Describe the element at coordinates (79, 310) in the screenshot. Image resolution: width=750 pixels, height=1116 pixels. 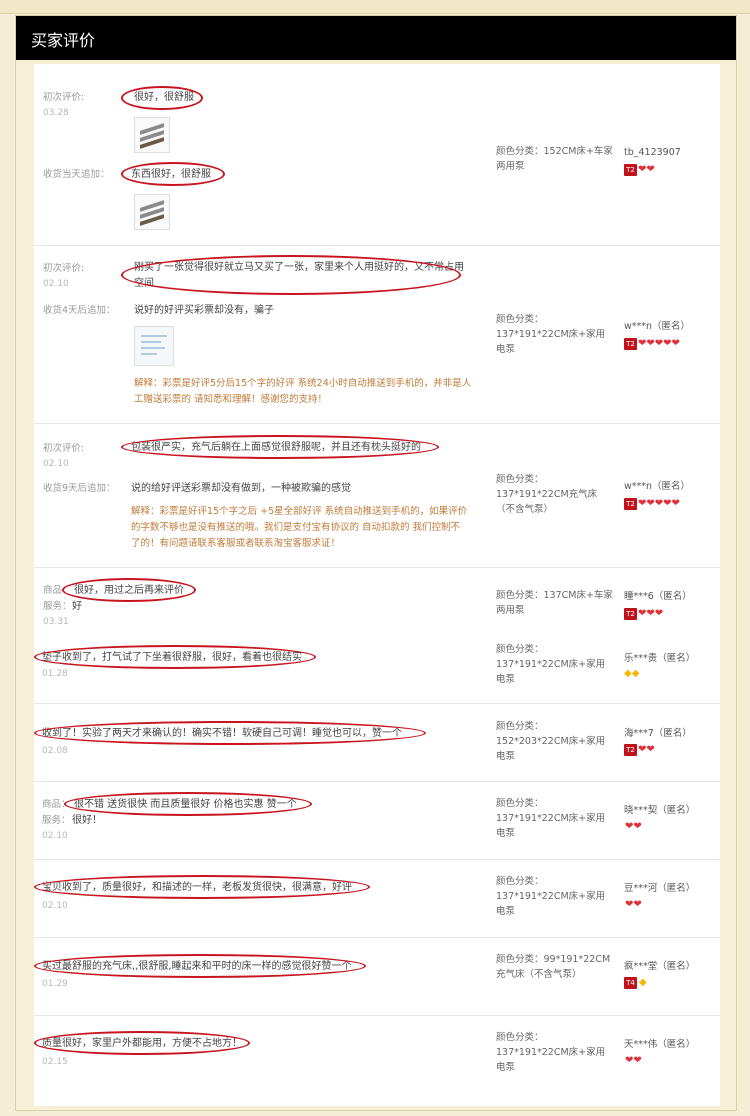
I see `append-review-label: 收货4天后追加：` at that location.